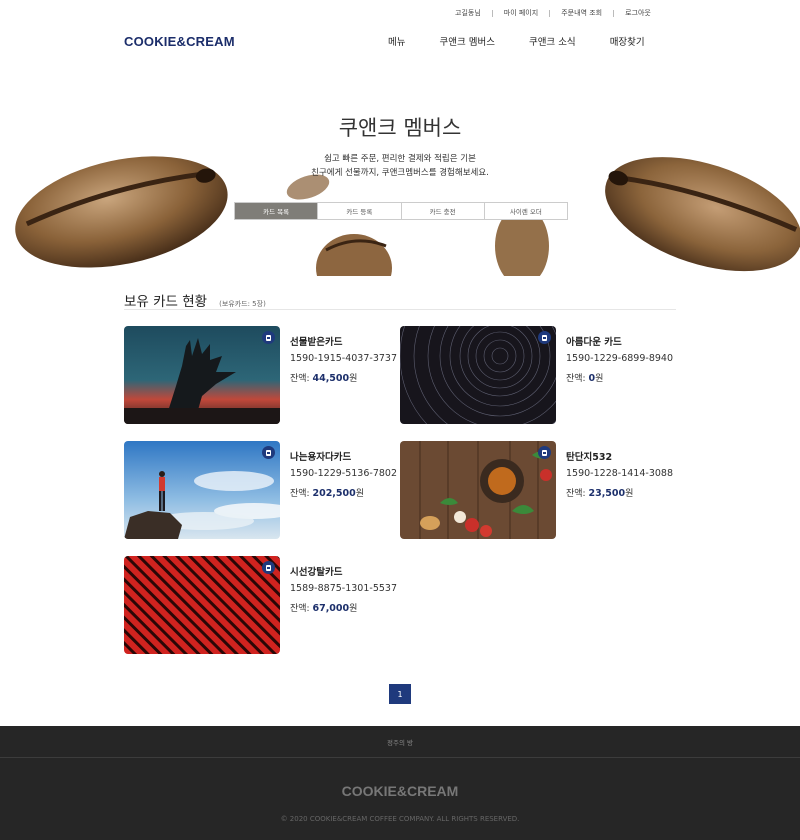 The image size is (800, 840). Describe the element at coordinates (277, 211) in the screenshot. I see `tab-card-list: 카드 목록` at that location.